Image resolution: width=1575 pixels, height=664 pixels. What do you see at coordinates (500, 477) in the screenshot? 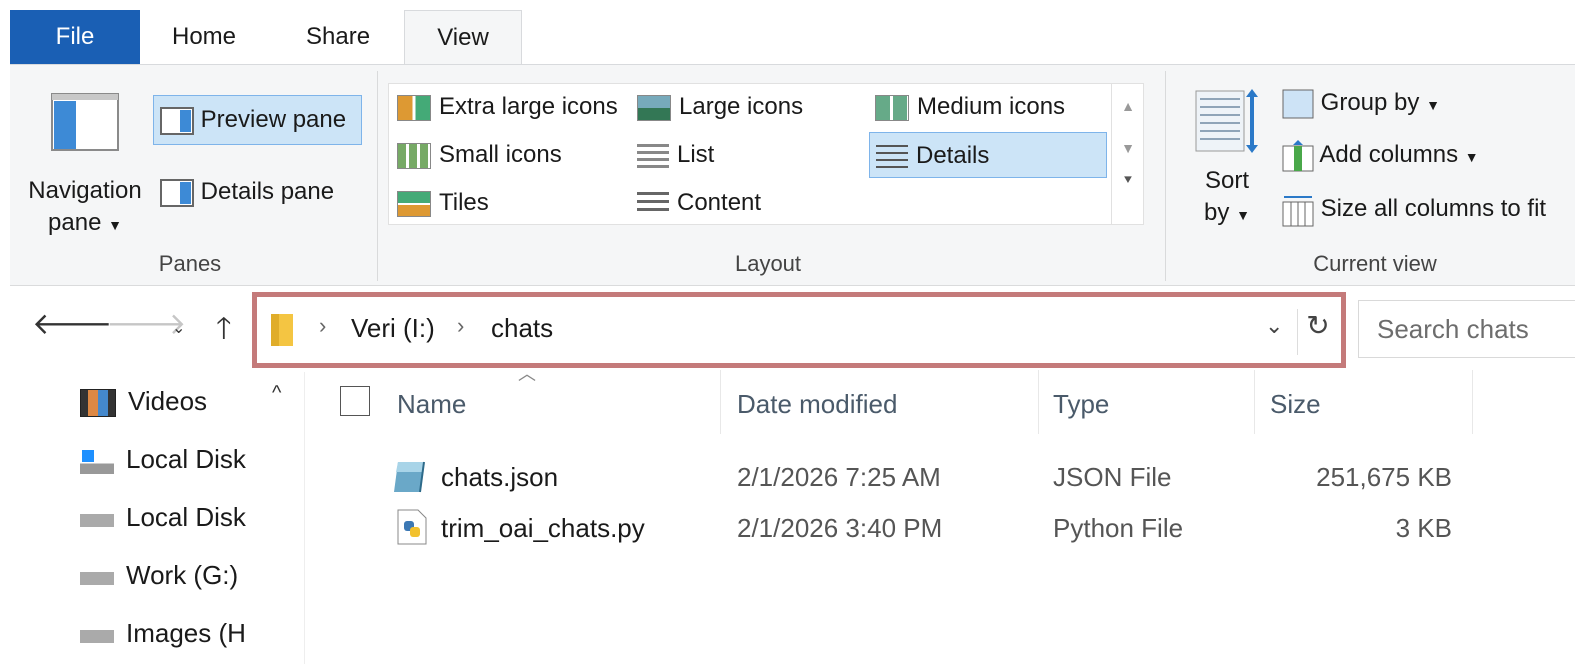
I see `file-name: chats.json` at bounding box center [500, 477].